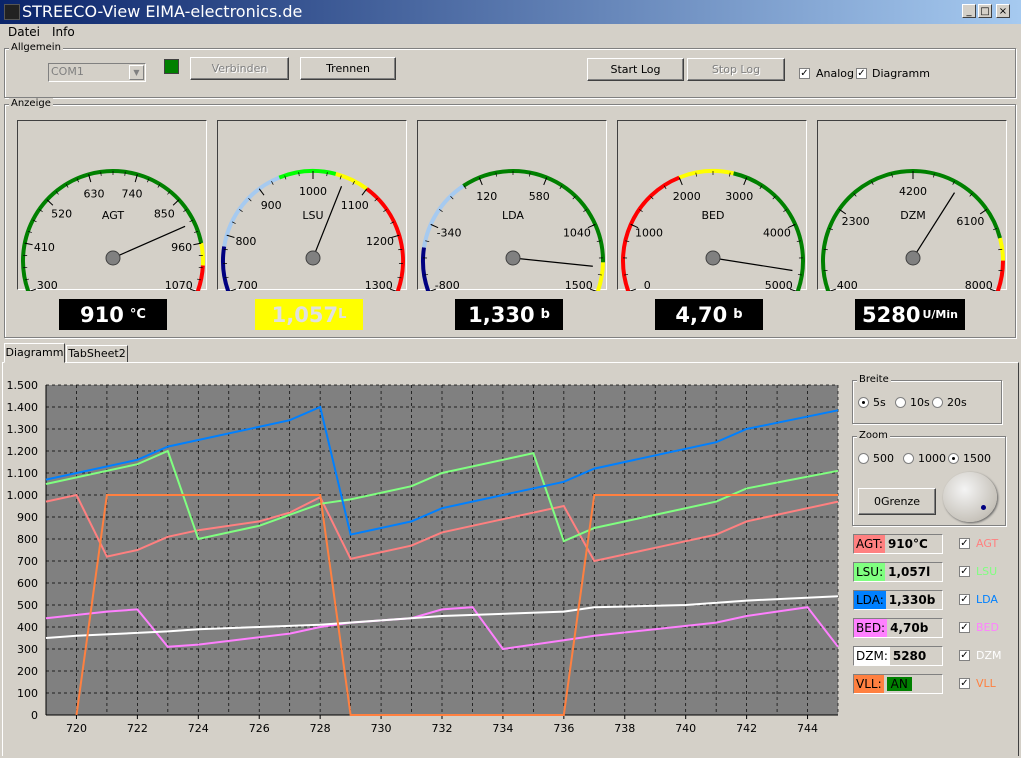 Image resolution: width=1021 pixels, height=758 pixels. What do you see at coordinates (510, 12) in the screenshot?
I see `title-bar: STREECO-View EIMA-electronics.de _ □ ×` at bounding box center [510, 12].